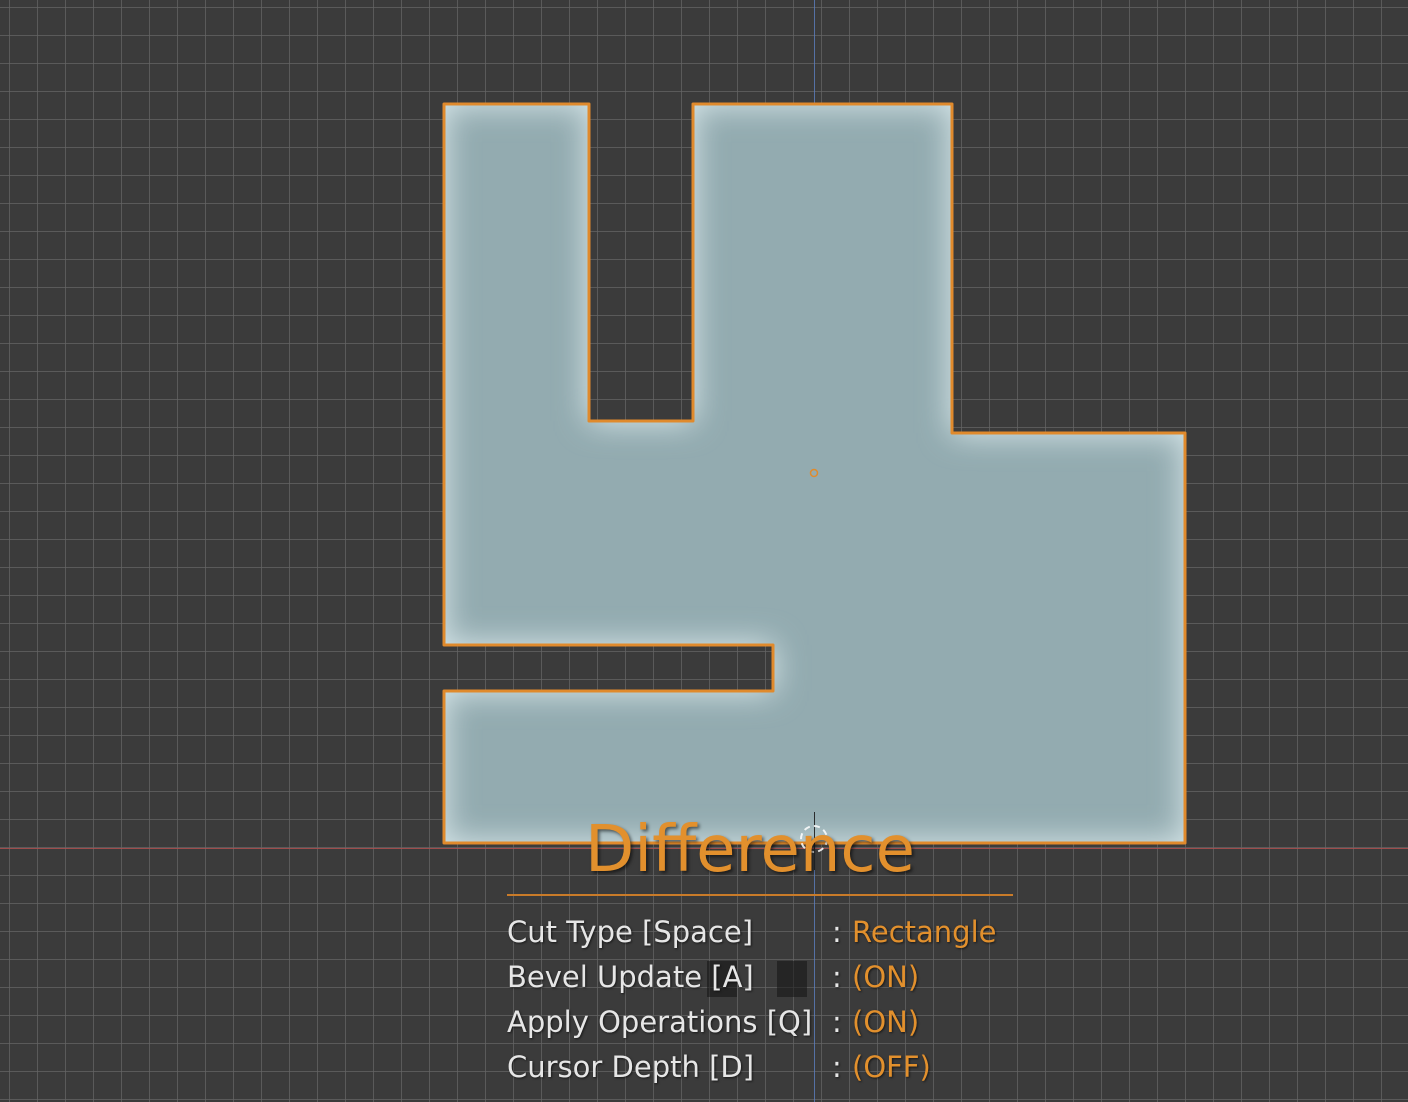 The image size is (1408, 1102). What do you see at coordinates (660, 1022) in the screenshot?
I see `apply-operations-label: Apply Operations [Q]` at bounding box center [660, 1022].